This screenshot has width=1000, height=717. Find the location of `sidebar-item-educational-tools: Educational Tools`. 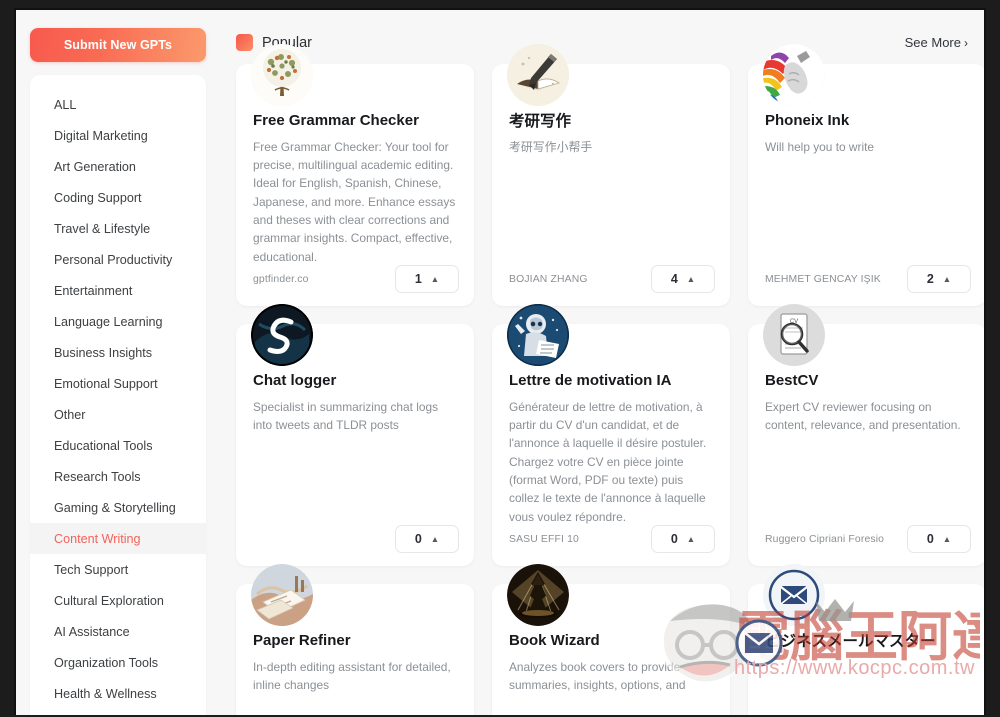

sidebar-item-educational-tools: Educational Tools is located at coordinates (118, 445).